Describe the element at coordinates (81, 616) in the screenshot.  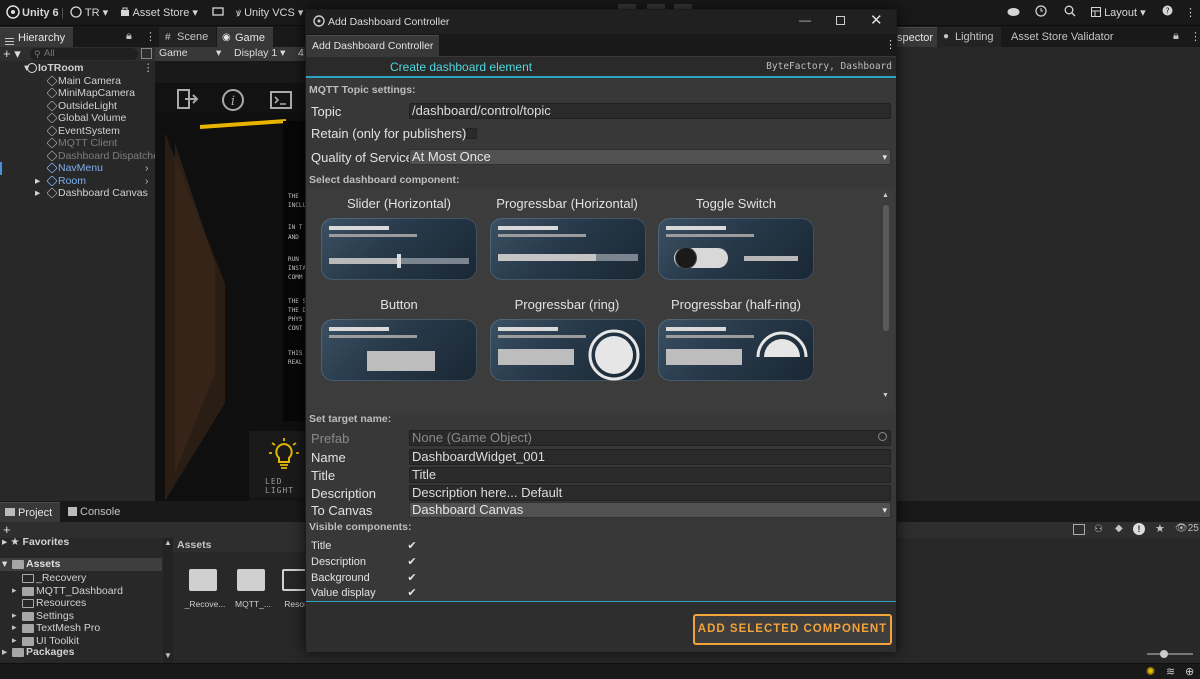
I see `folder-item: ▸ Settings` at that location.